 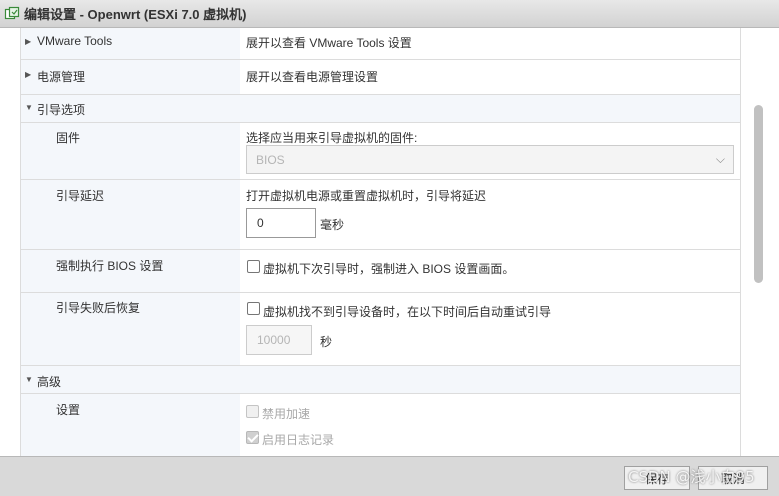 I want to click on force-bios-checkbox, so click(x=253, y=266).